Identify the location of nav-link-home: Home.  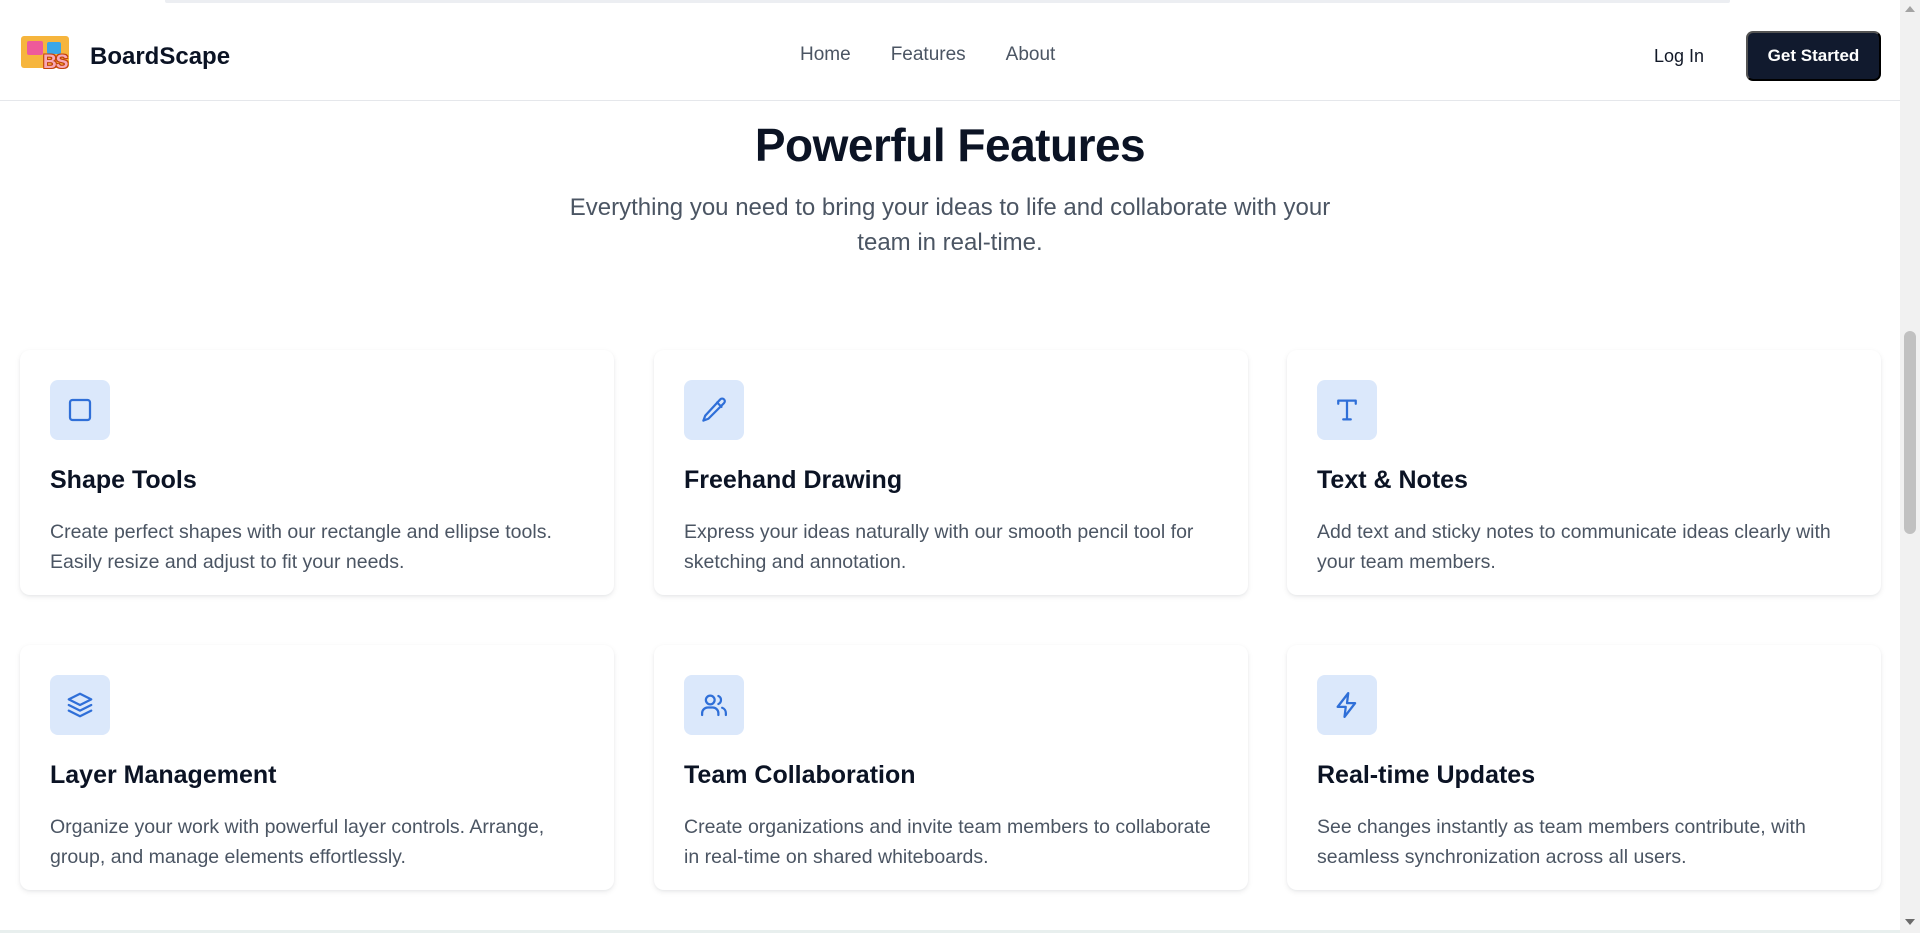
(825, 55).